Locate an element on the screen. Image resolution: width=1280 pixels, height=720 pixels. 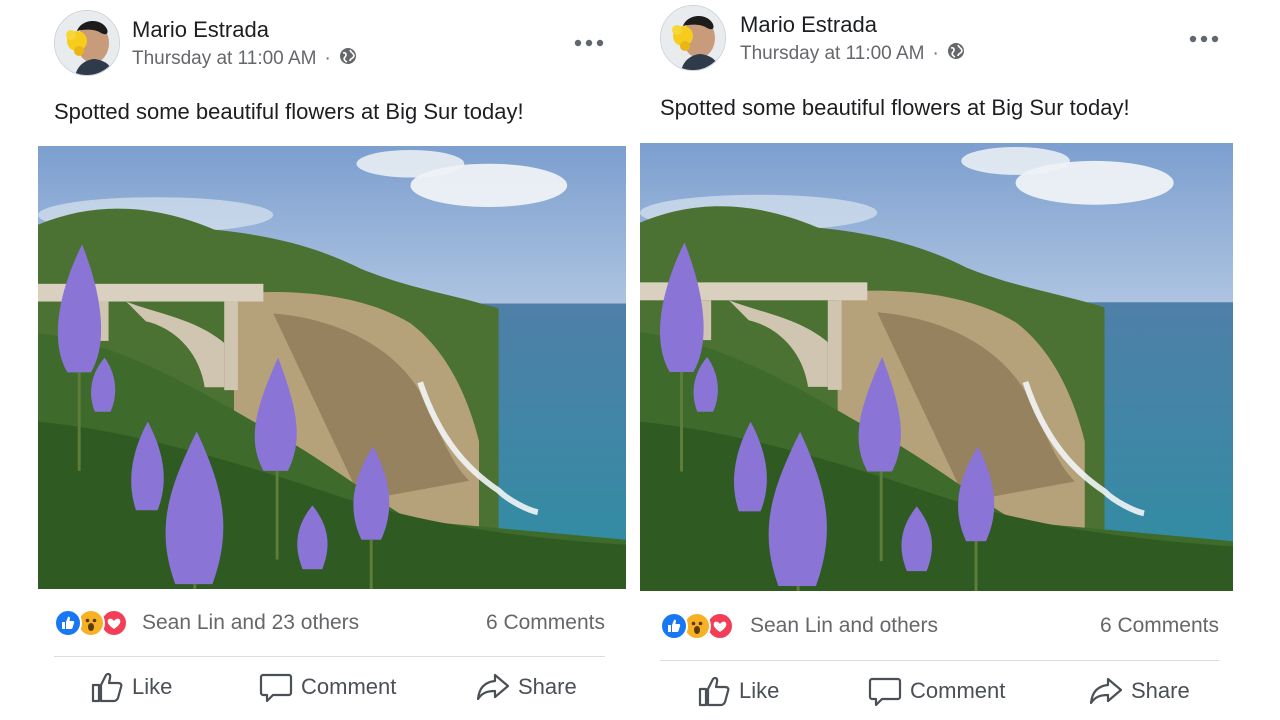
reaction-summary: Sean Lin and 23 others is located at coordinates (250, 623).